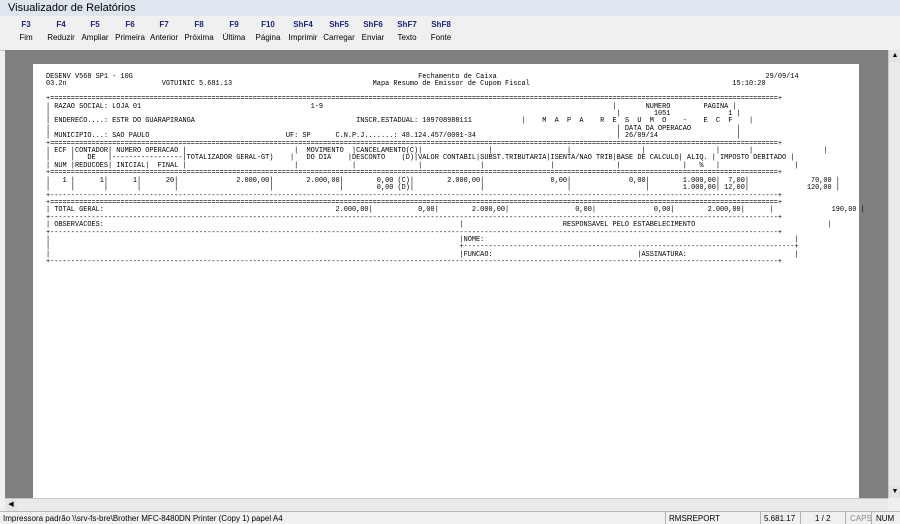  I want to click on version-label: 5.681.17, so click(780, 518).